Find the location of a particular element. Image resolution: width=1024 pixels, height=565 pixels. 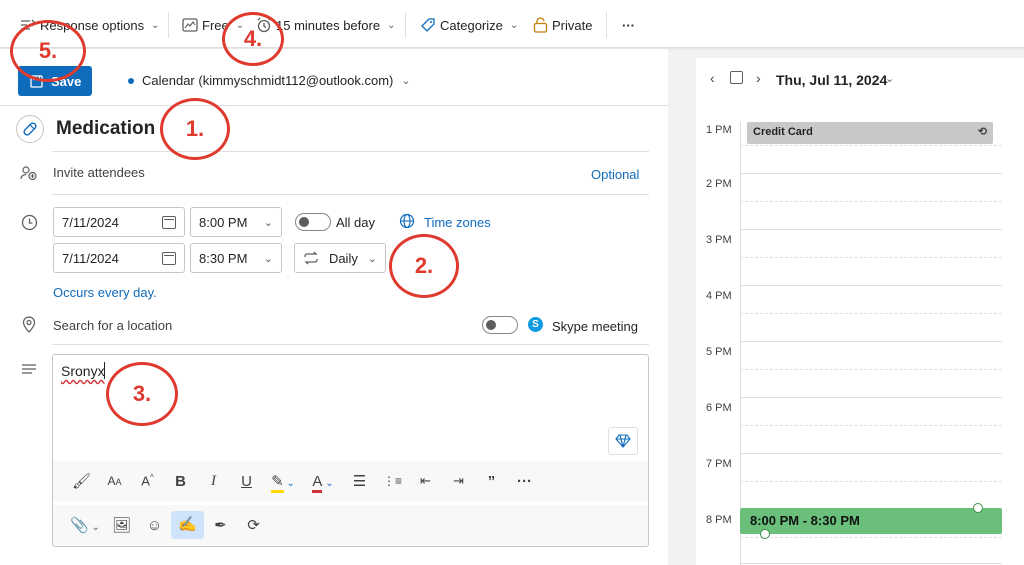

insert-picture-icon: 🖼 is located at coordinates (121, 525).